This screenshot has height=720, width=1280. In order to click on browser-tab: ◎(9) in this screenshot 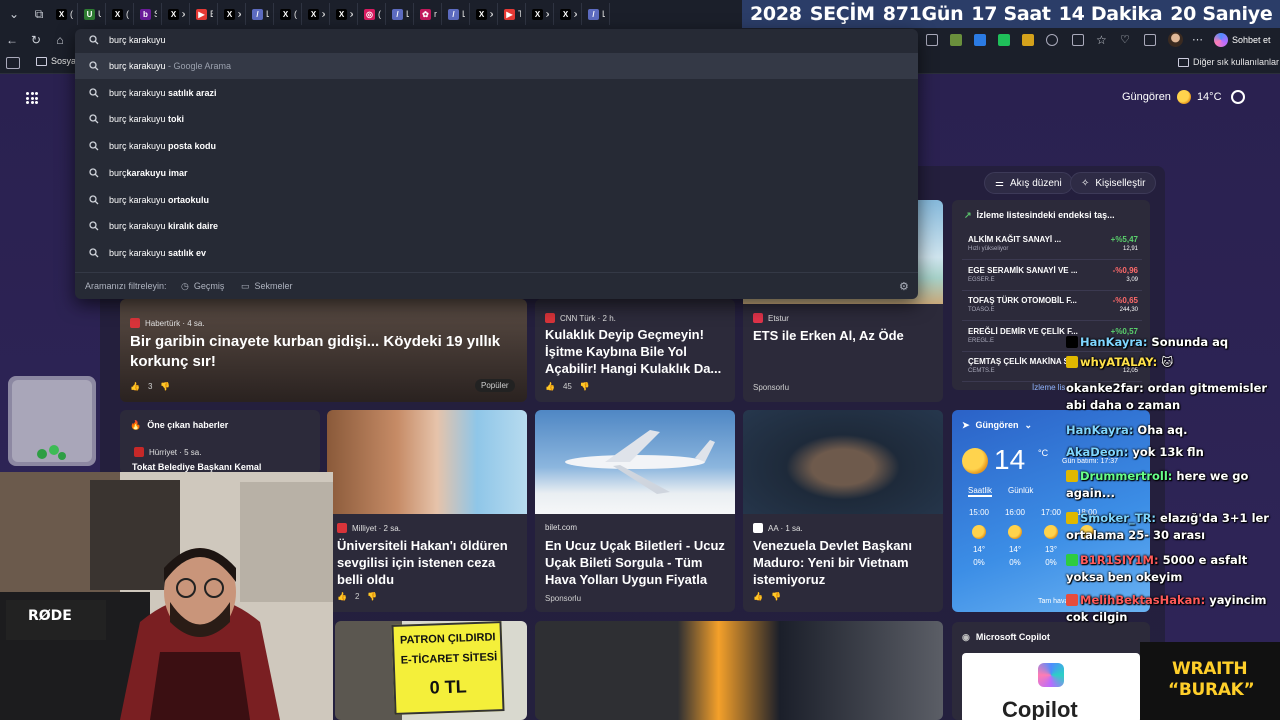, I will do `click(373, 14)`.